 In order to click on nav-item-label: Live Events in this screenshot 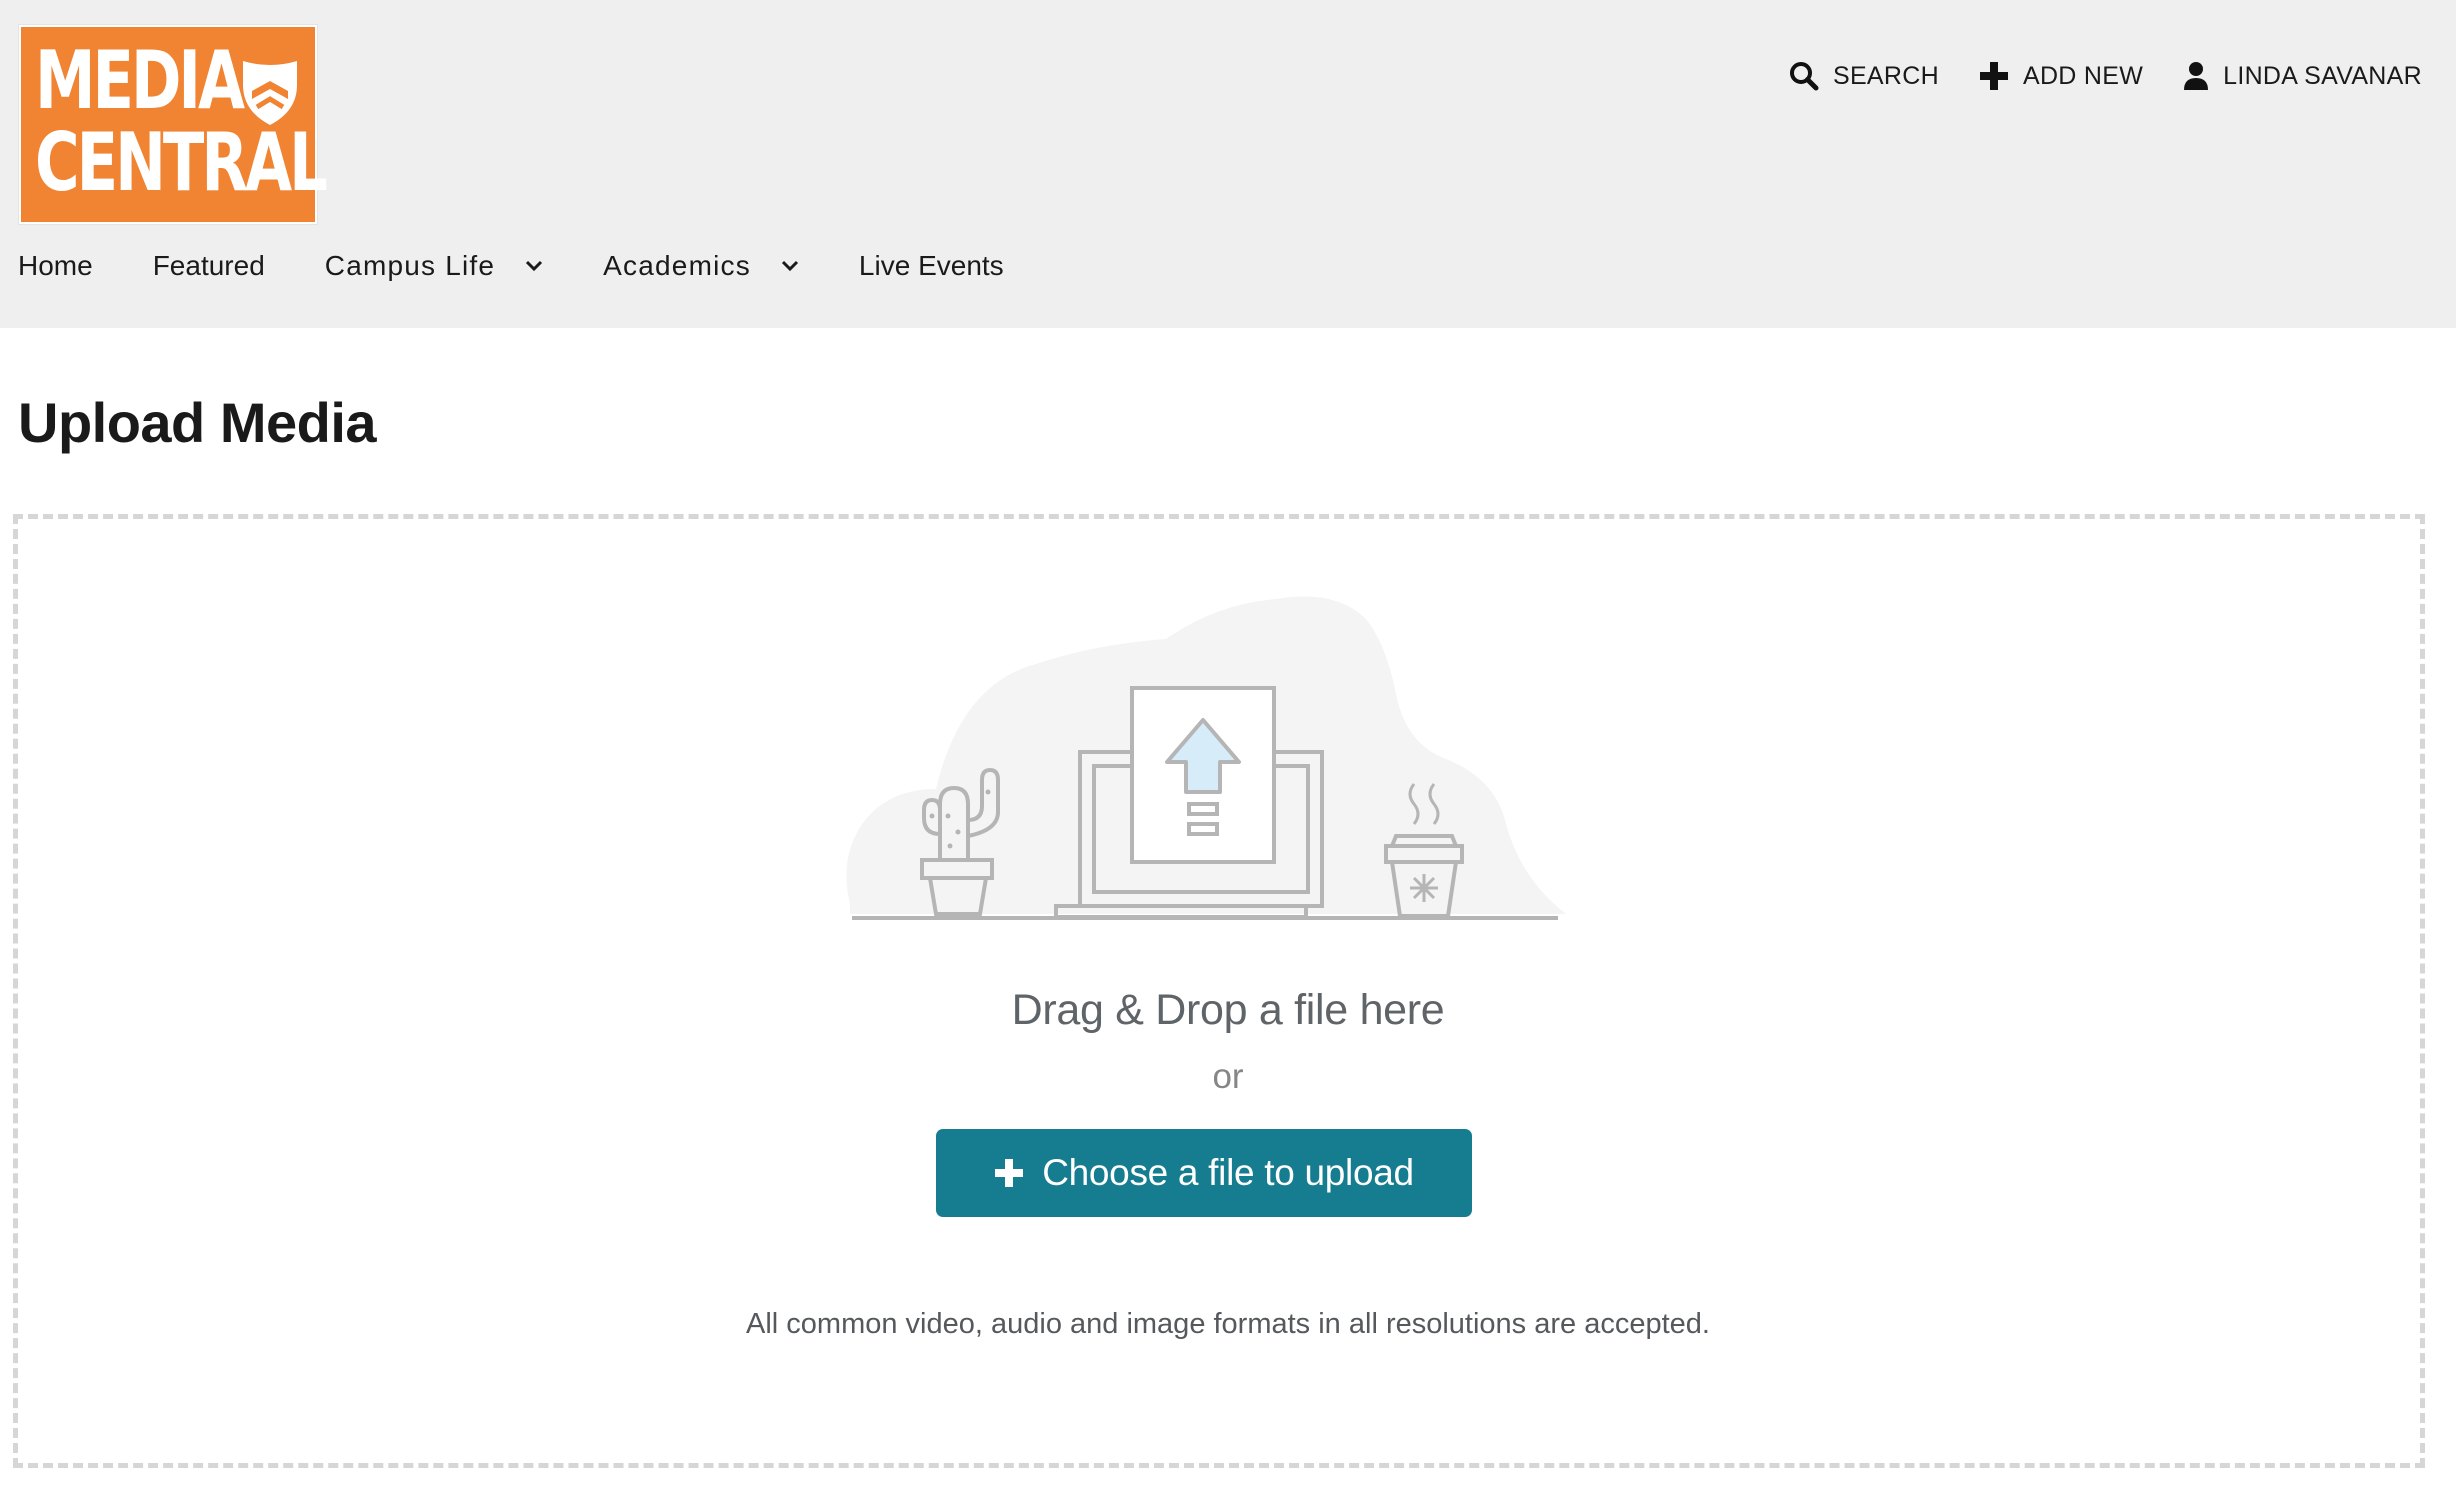, I will do `click(931, 265)`.